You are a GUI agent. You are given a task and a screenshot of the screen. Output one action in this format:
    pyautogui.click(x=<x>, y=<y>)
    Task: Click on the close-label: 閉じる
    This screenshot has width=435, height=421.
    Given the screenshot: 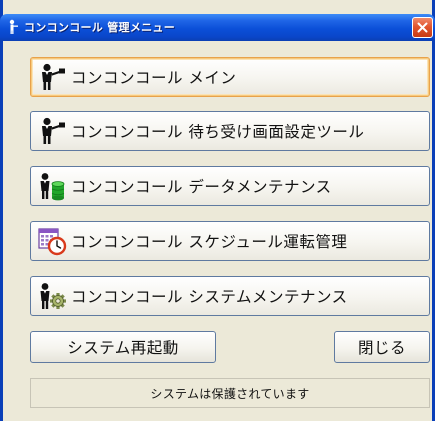 What is the action you would take?
    pyautogui.click(x=381, y=348)
    